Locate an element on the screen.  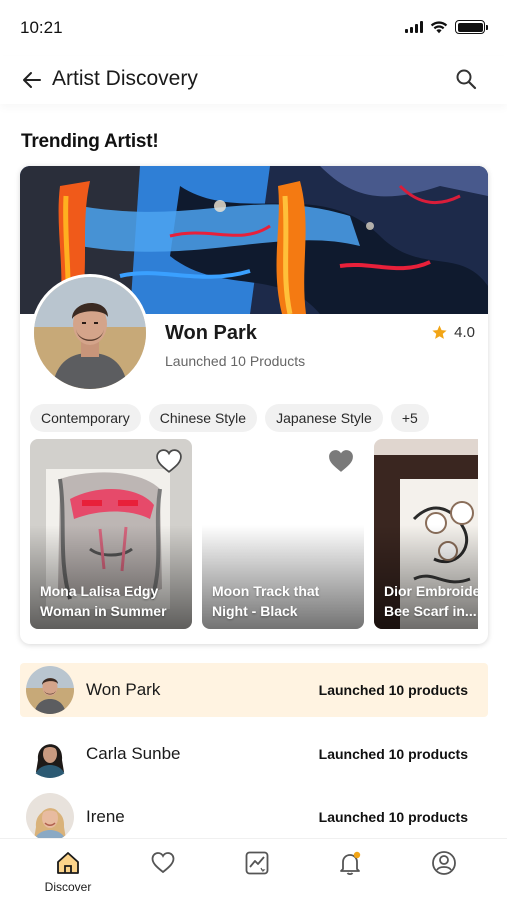
product-title: Moon Track that Night - Black is located at coordinates (266, 601).